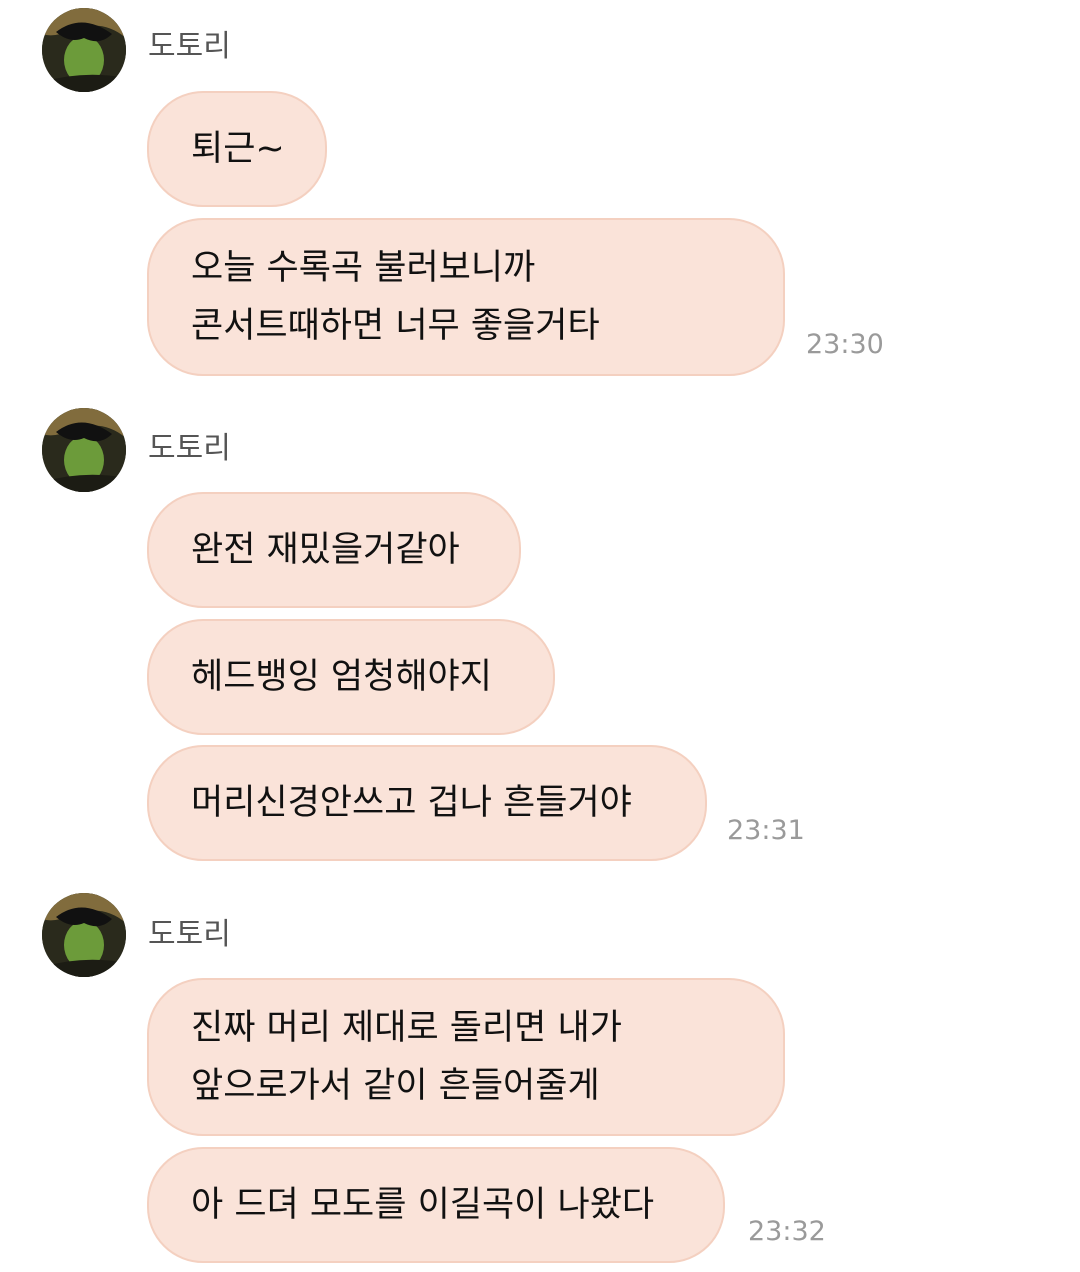  I want to click on message-text: 아 드뎌 모도를 이길곡이 나왔다, so click(423, 1205).